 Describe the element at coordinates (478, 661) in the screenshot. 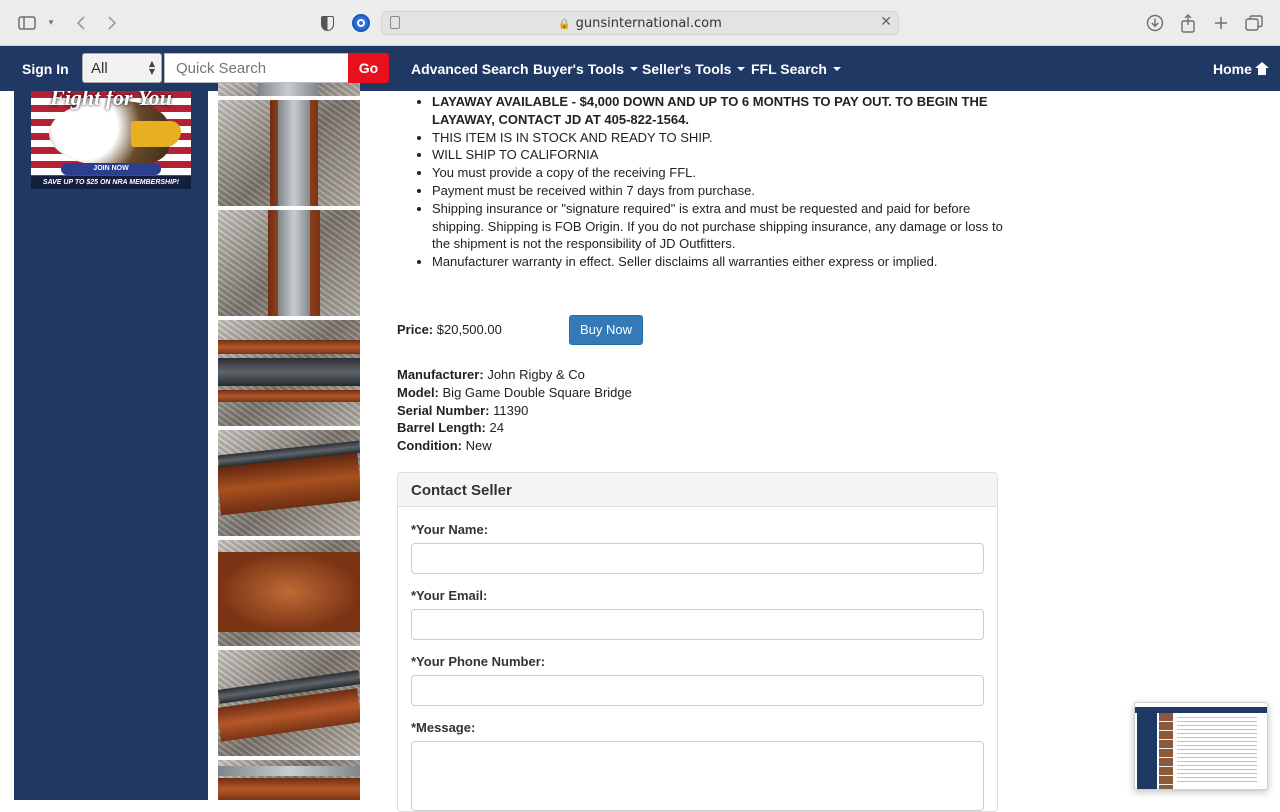

I see `phone-label: *Your Phone Number:` at that location.